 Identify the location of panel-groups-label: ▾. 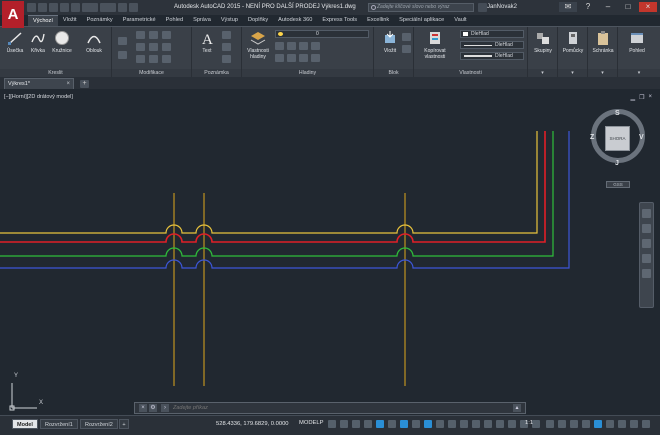
(542, 73).